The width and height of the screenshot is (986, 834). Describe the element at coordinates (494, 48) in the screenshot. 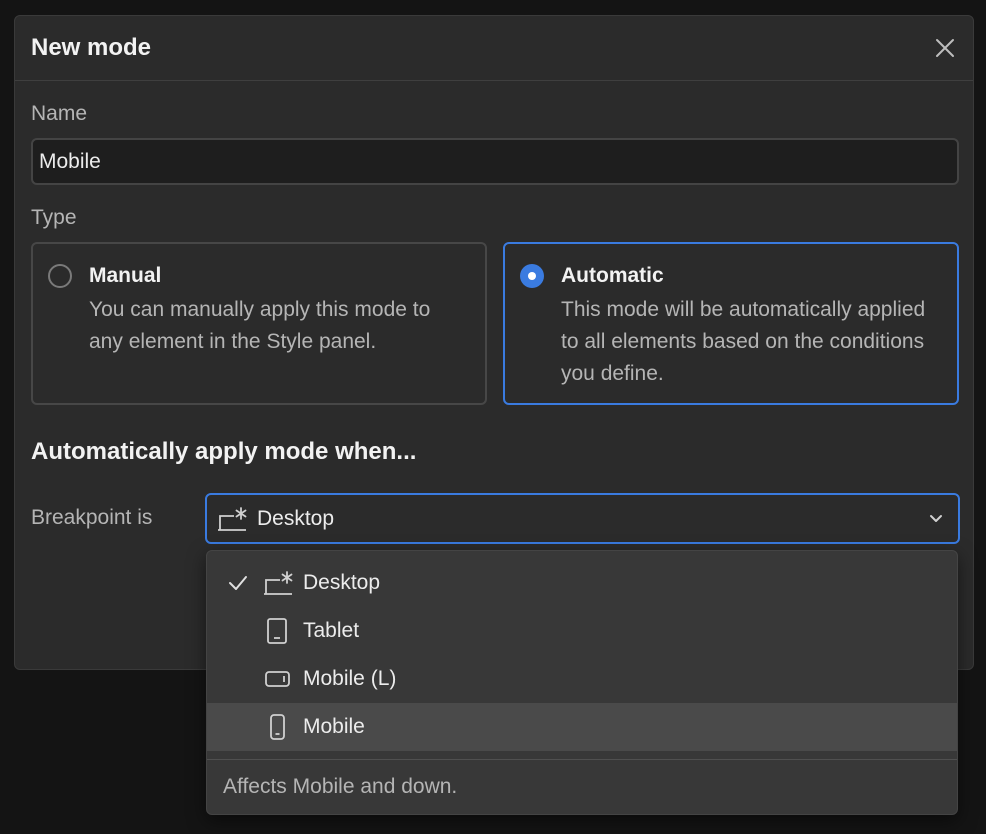

I see `dialog-header: New mode` at that location.